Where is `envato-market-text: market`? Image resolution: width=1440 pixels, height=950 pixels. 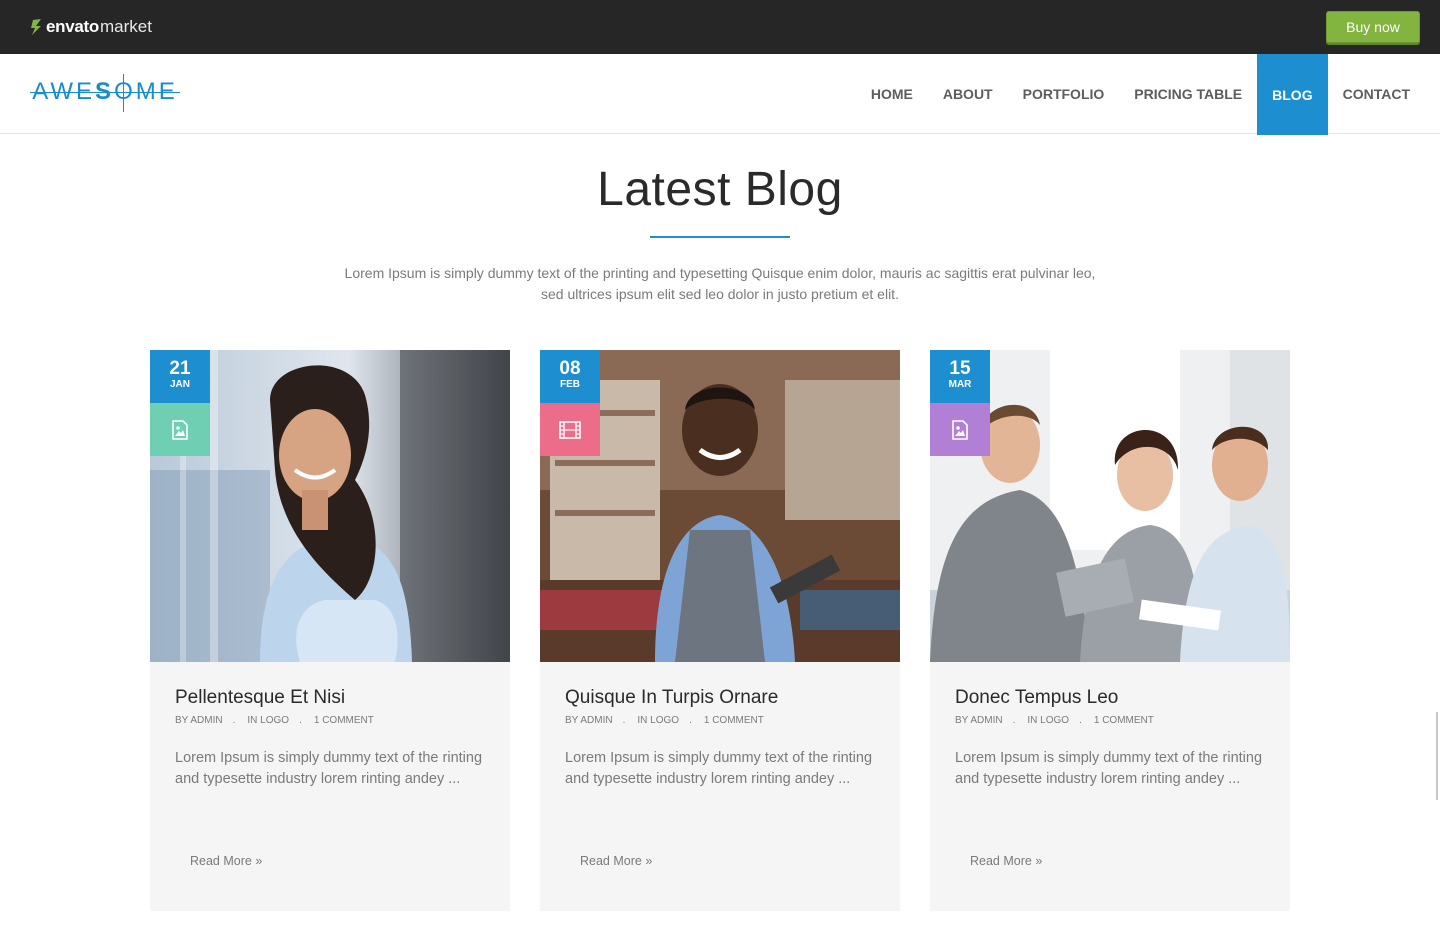
envato-market-text: market is located at coordinates (126, 26).